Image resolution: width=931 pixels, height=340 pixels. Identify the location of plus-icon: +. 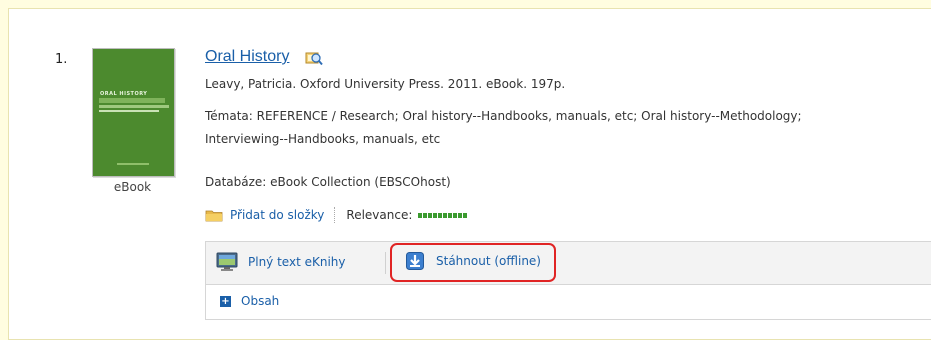
(225, 301).